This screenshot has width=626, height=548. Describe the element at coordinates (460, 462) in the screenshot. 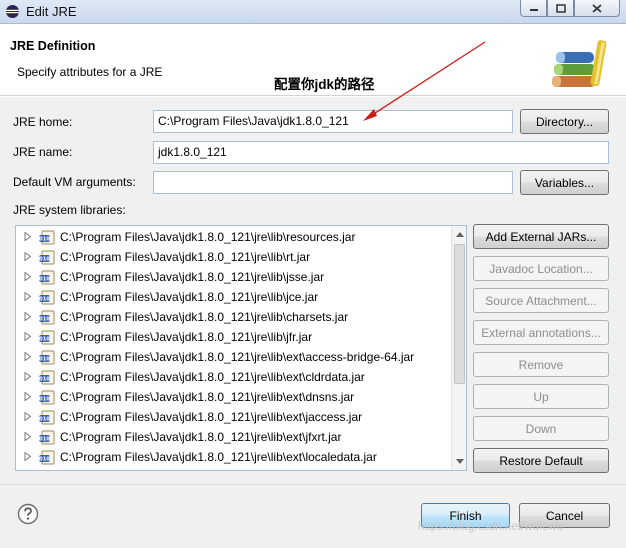

I see `scroll-down-icon` at that location.